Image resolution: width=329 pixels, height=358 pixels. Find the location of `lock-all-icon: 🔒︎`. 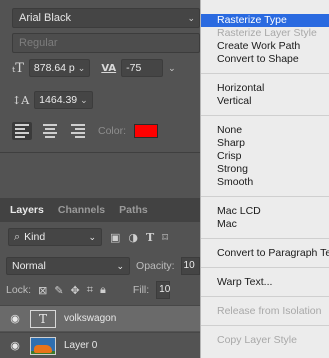

lock-all-icon: 🔒︎ is located at coordinates (103, 290).